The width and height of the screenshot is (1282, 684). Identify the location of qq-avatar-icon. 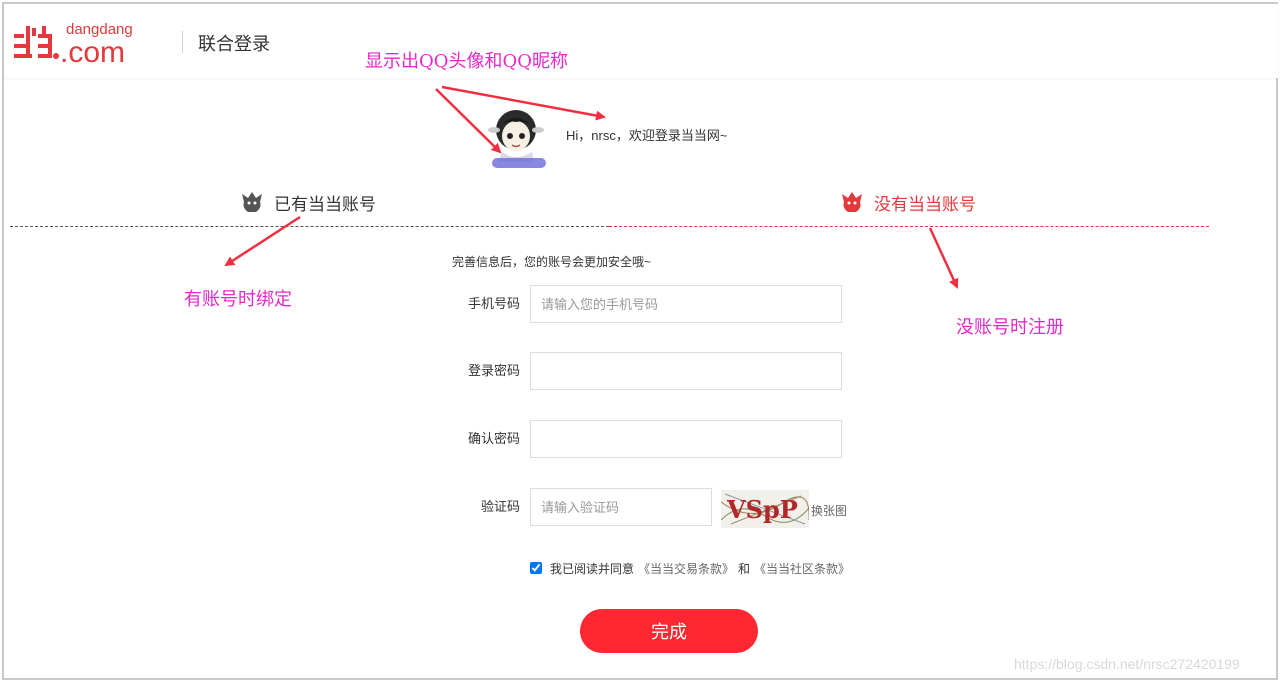
(517, 139).